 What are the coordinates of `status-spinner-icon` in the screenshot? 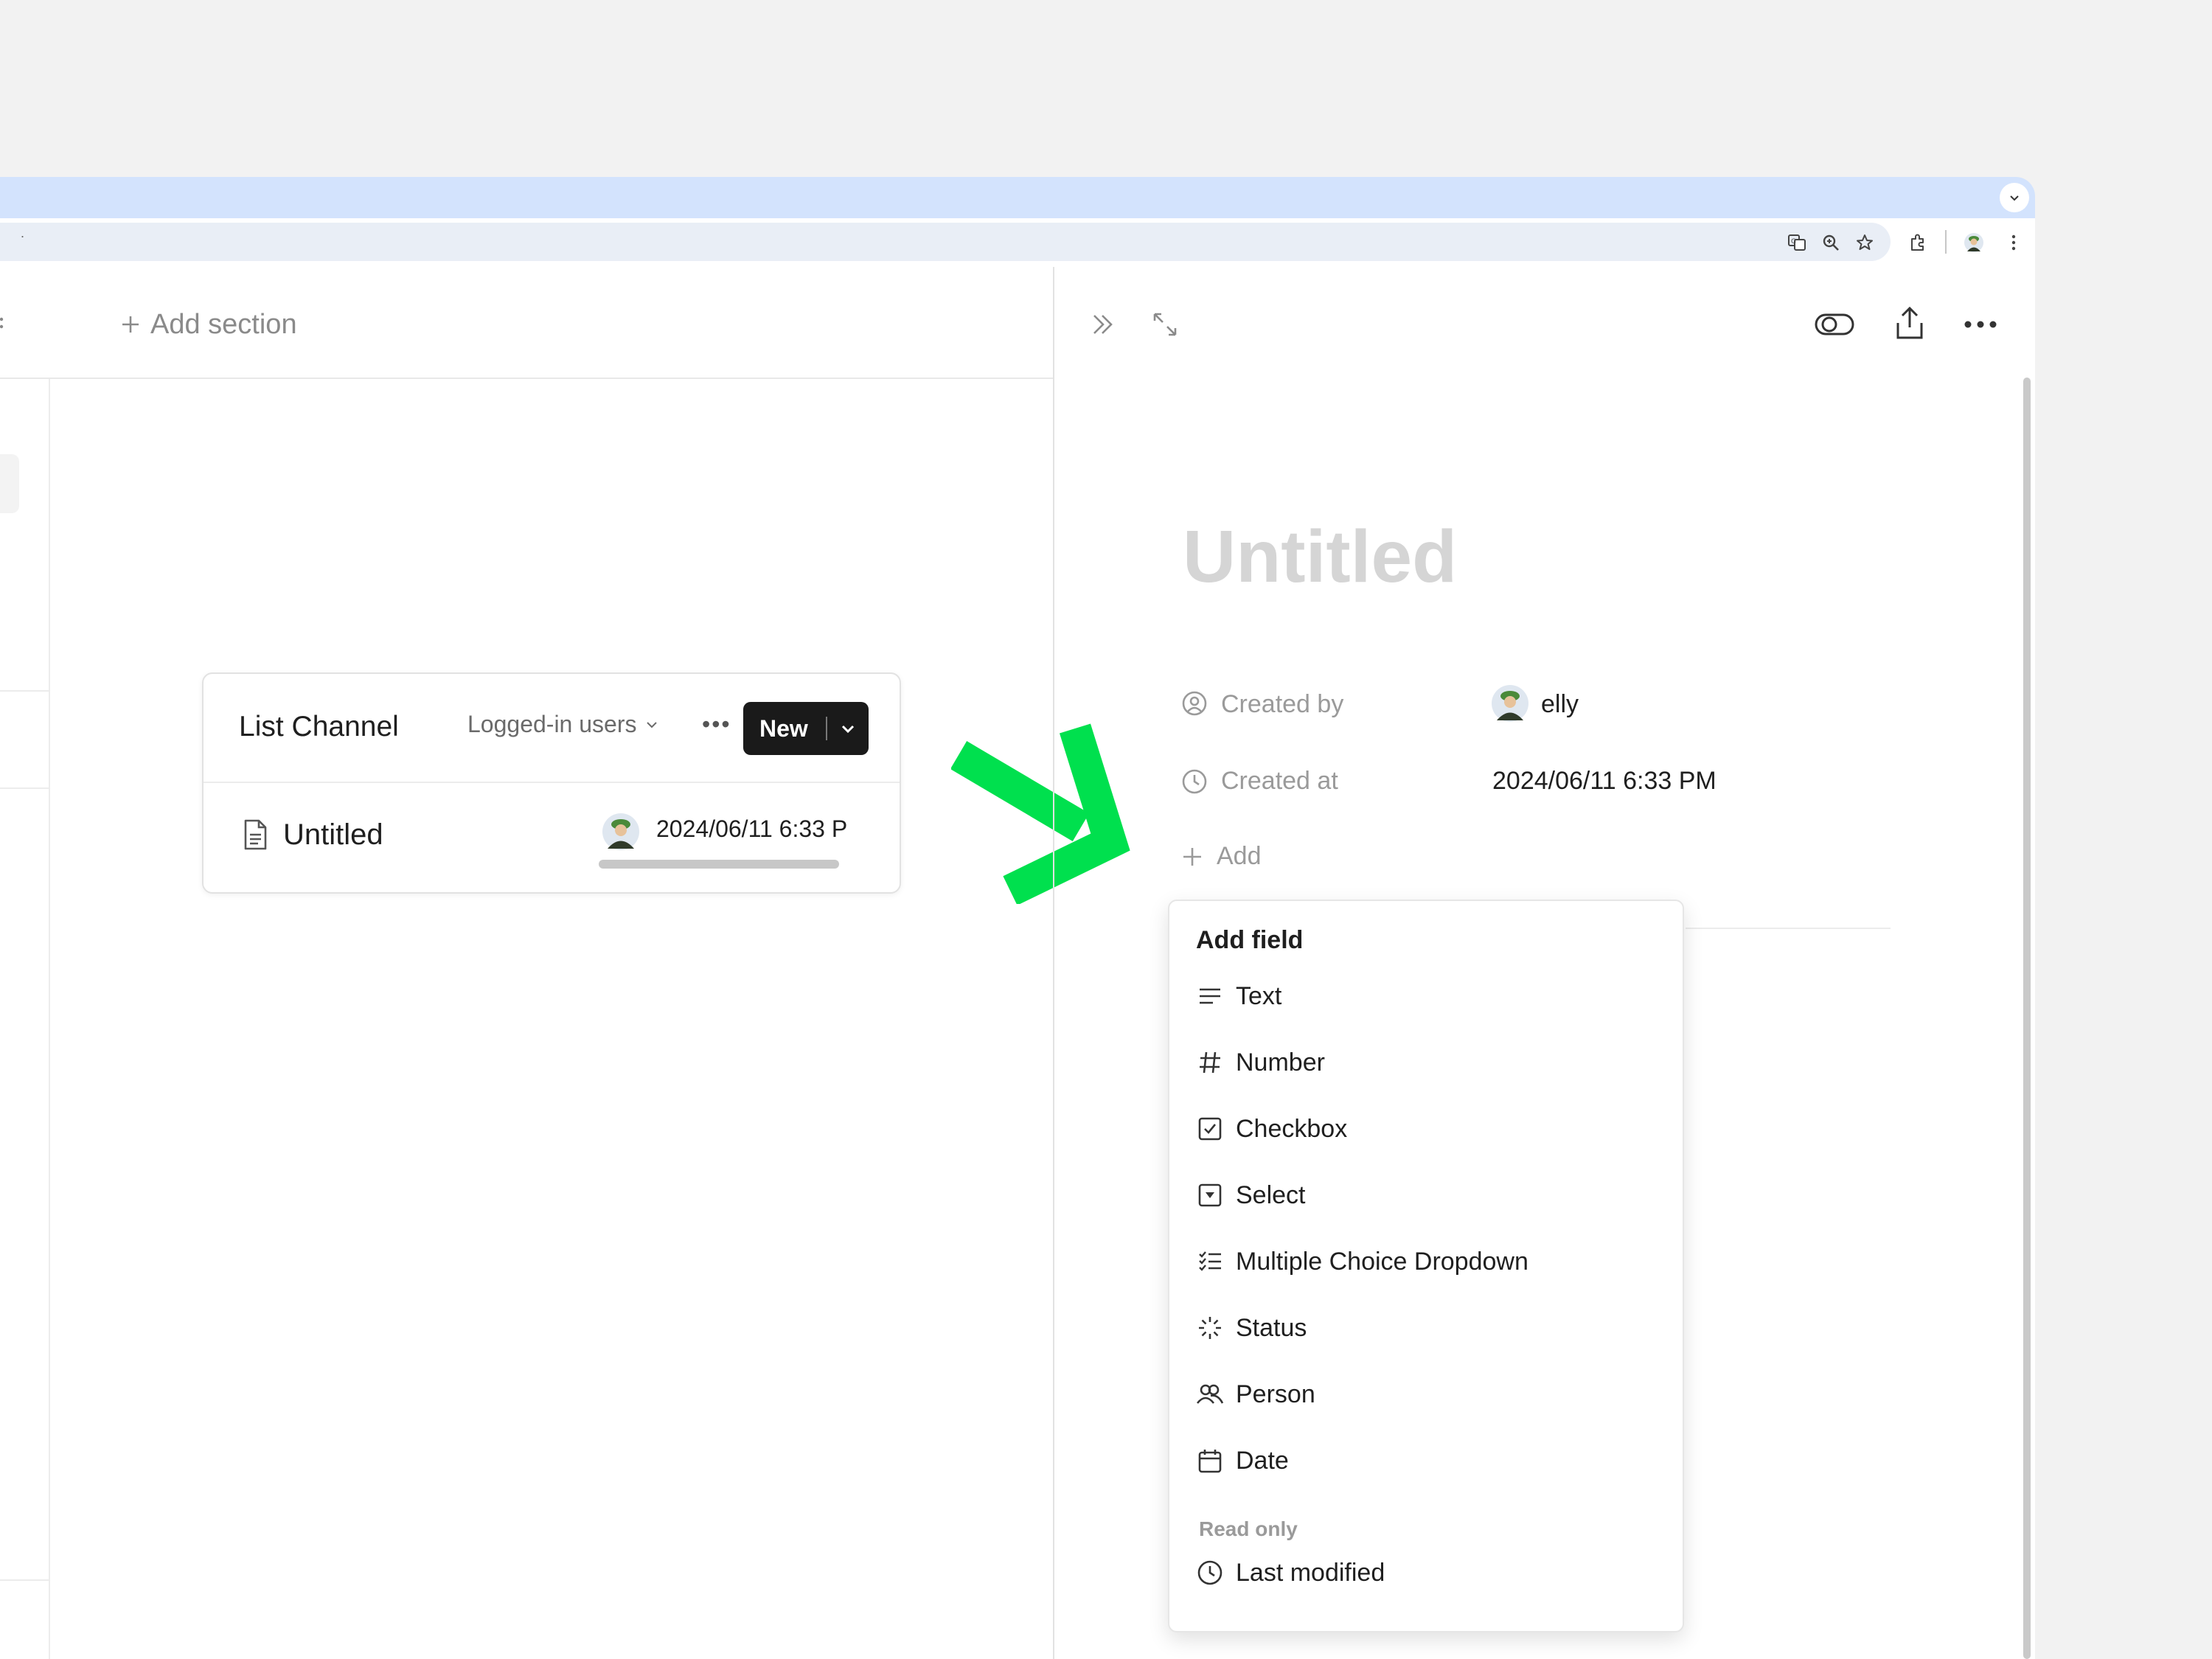 It's located at (1210, 1328).